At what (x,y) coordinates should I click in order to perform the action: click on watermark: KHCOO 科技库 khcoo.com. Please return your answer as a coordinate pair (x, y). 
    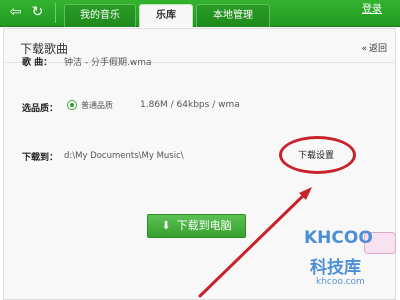
    Looking at the image, I should click on (350, 264).